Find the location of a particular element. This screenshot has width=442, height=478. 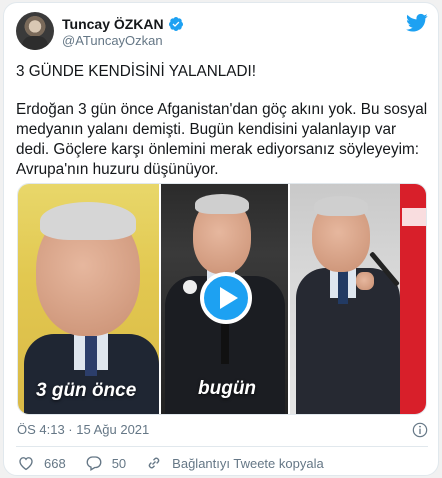

info-icon is located at coordinates (420, 430).